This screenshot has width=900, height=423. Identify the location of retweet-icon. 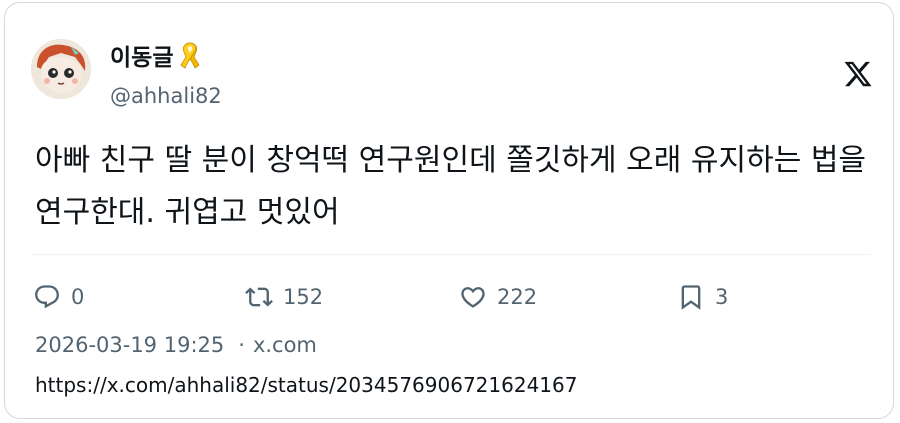
(259, 297).